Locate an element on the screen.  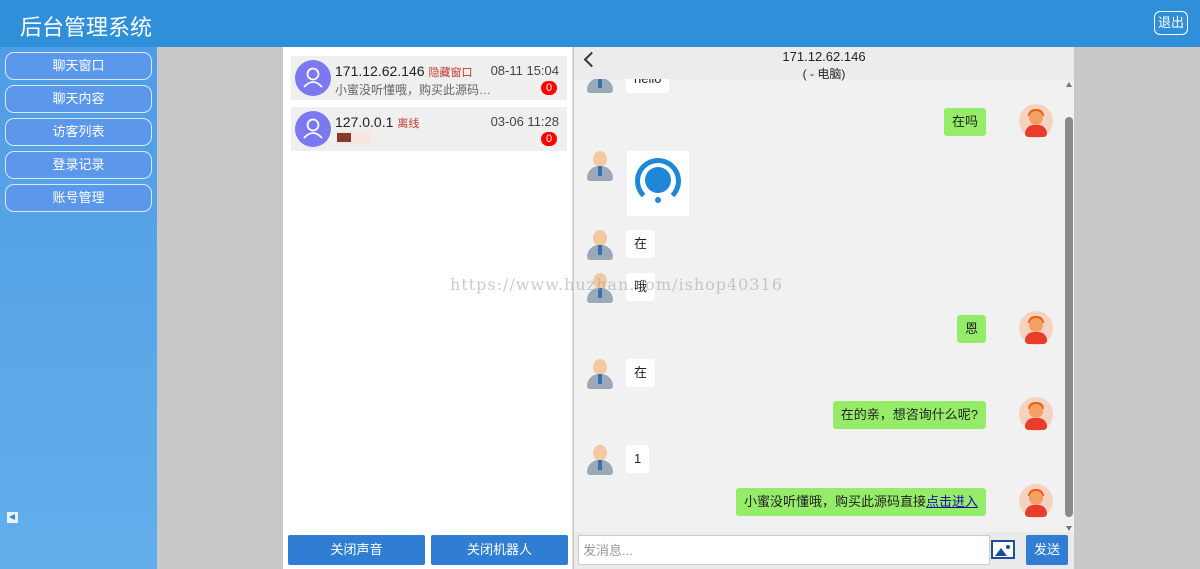
message-bubble: 在的亲，想咨询什么呢? is located at coordinates (909, 415).